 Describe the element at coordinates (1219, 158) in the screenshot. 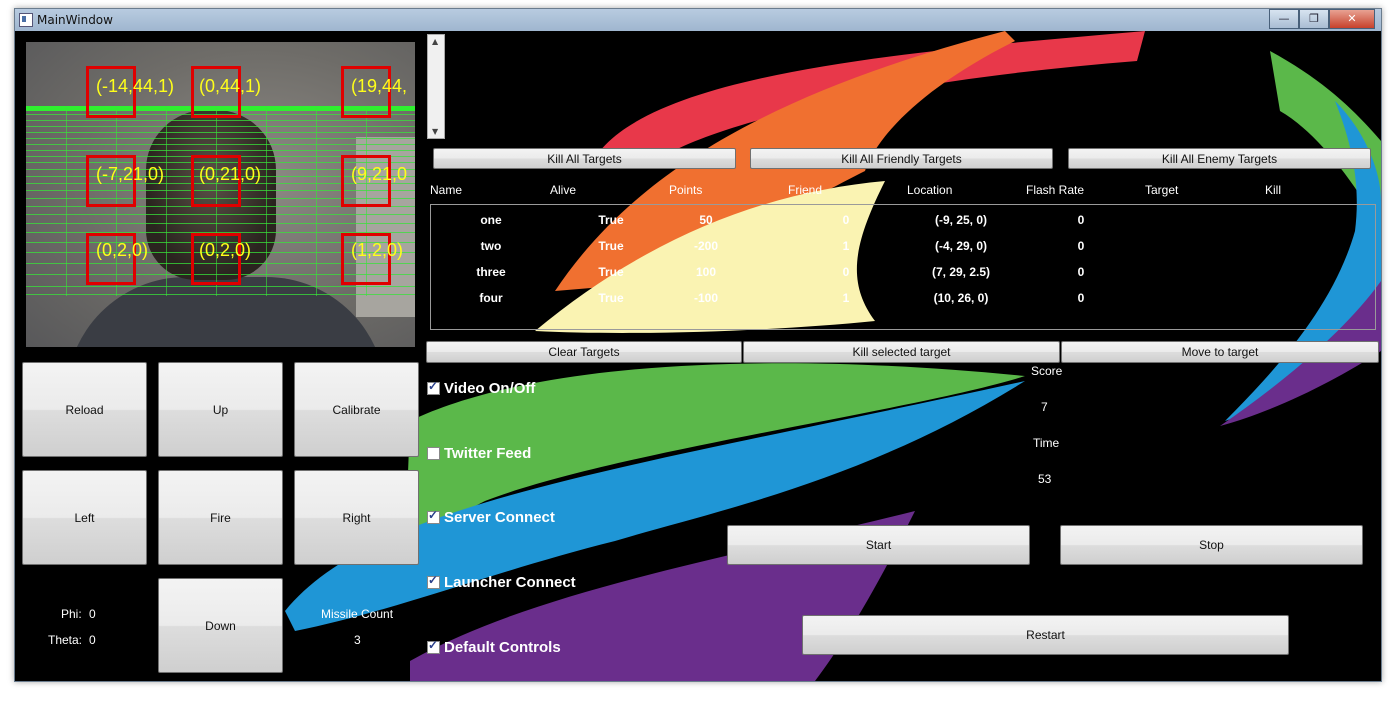

I see `kill-all-enemy-button: Kill All Enemy Targets` at that location.